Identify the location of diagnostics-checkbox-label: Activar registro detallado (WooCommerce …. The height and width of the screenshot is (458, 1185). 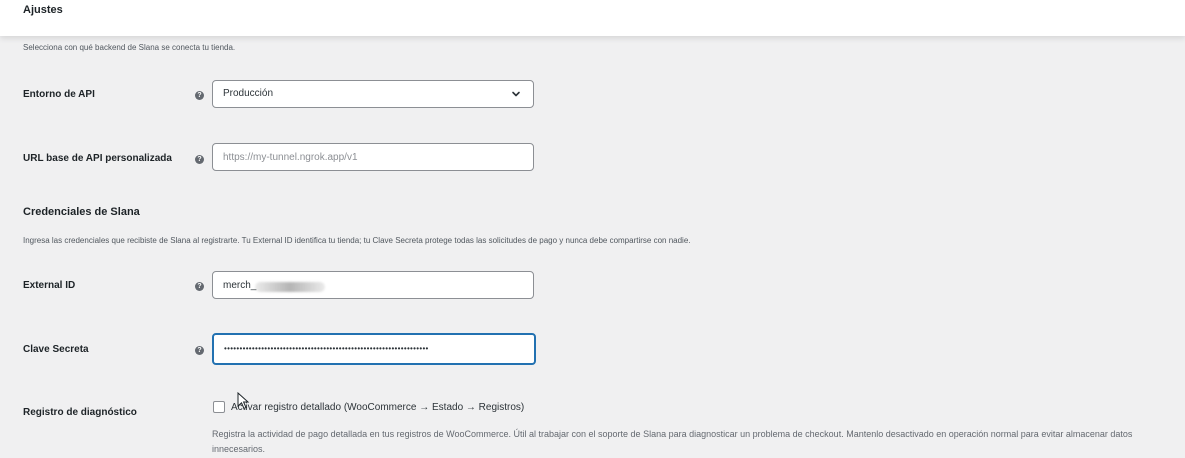
(377, 407).